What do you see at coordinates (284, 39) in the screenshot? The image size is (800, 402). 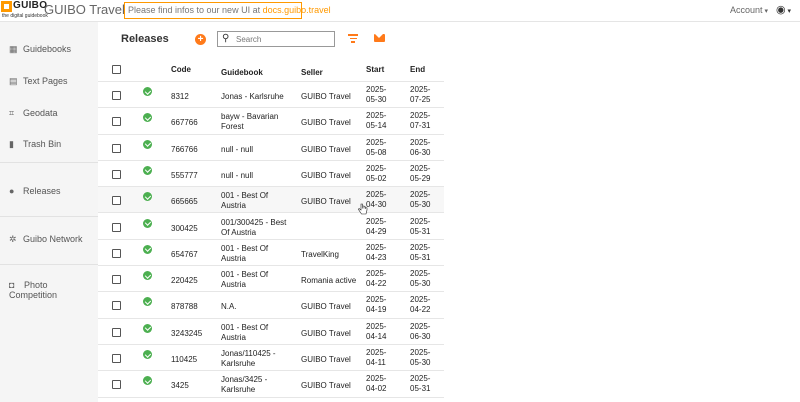 I see `search-input` at bounding box center [284, 39].